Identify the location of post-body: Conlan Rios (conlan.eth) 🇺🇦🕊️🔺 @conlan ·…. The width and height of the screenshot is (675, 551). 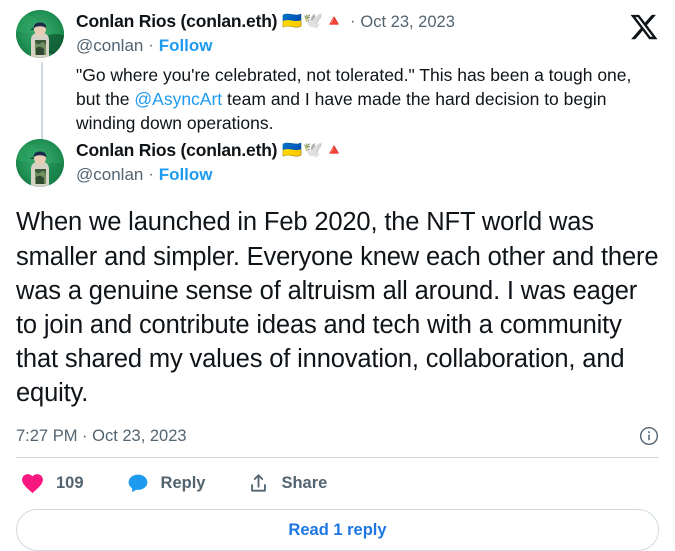
(367, 162).